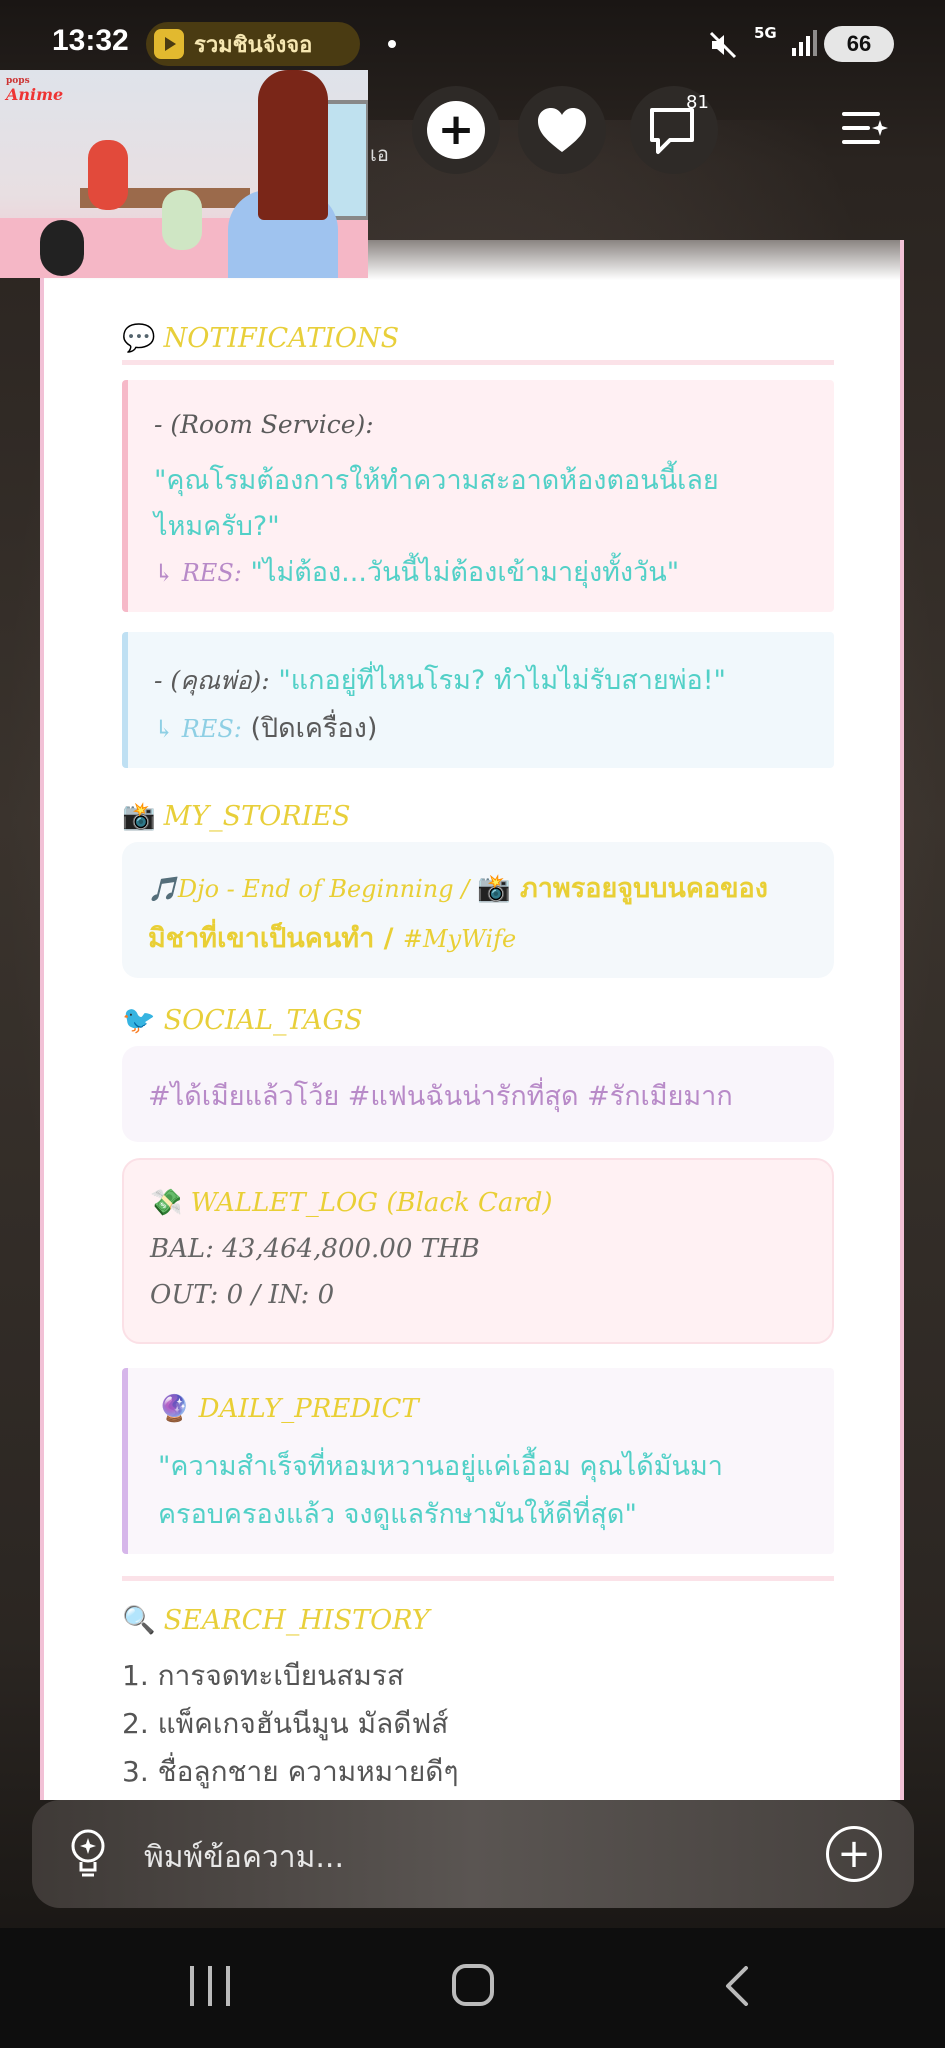  Describe the element at coordinates (242, 1295) in the screenshot. I see `wallet-flow: OUT: 0 / IN: 0` at that location.